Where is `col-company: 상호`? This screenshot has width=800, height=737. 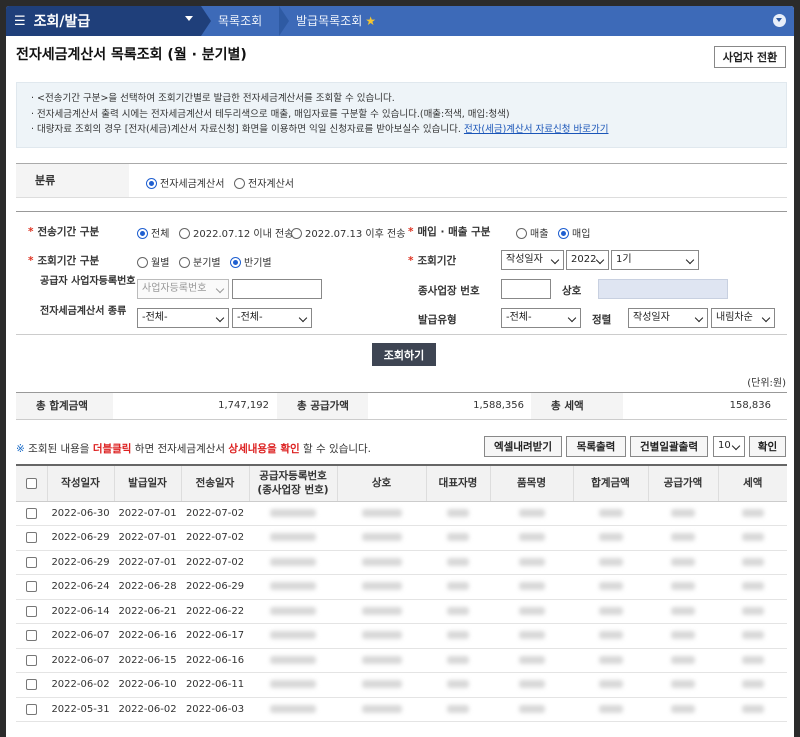 col-company: 상호 is located at coordinates (382, 483).